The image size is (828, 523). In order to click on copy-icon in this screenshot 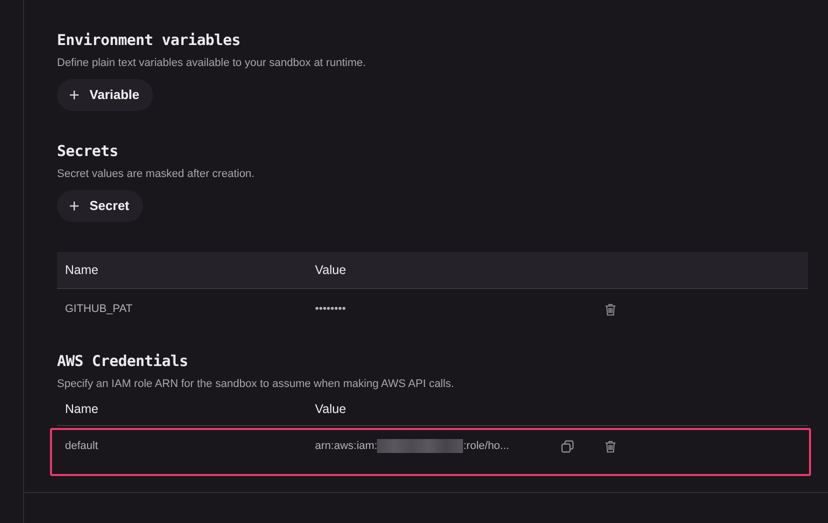, I will do `click(567, 446)`.